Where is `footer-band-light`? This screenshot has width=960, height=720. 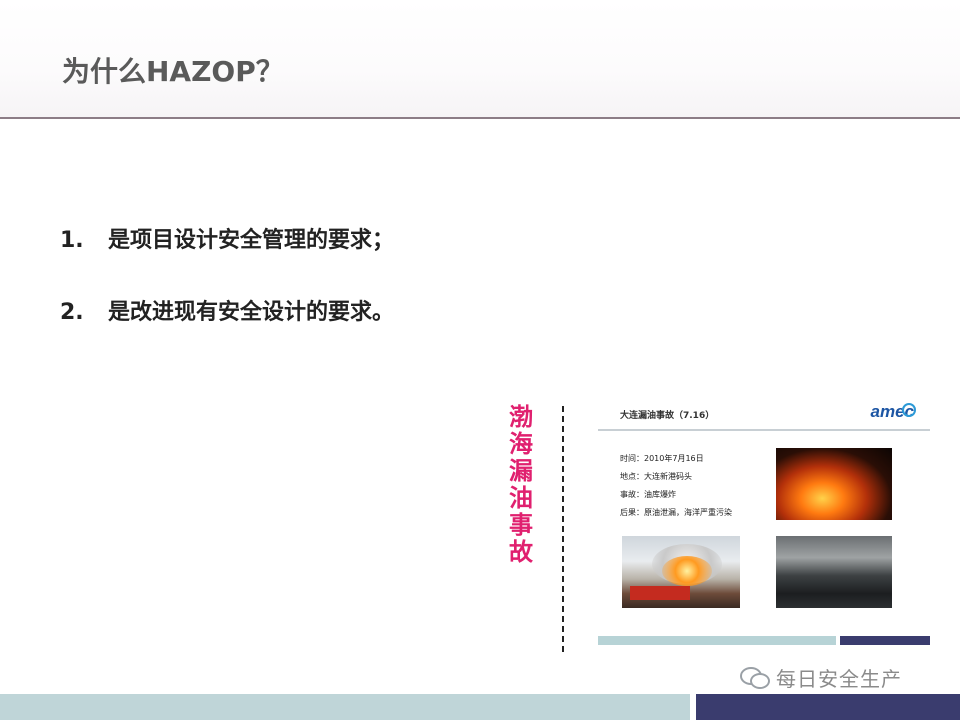 footer-band-light is located at coordinates (345, 707).